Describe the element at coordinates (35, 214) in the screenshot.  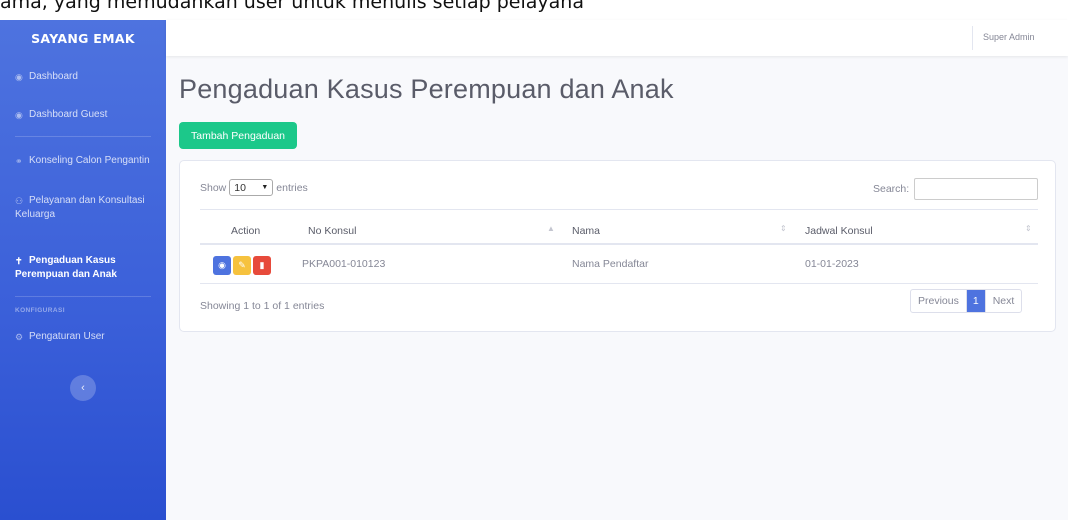
I see `sidebar-item-label-line2: Keluarga` at that location.